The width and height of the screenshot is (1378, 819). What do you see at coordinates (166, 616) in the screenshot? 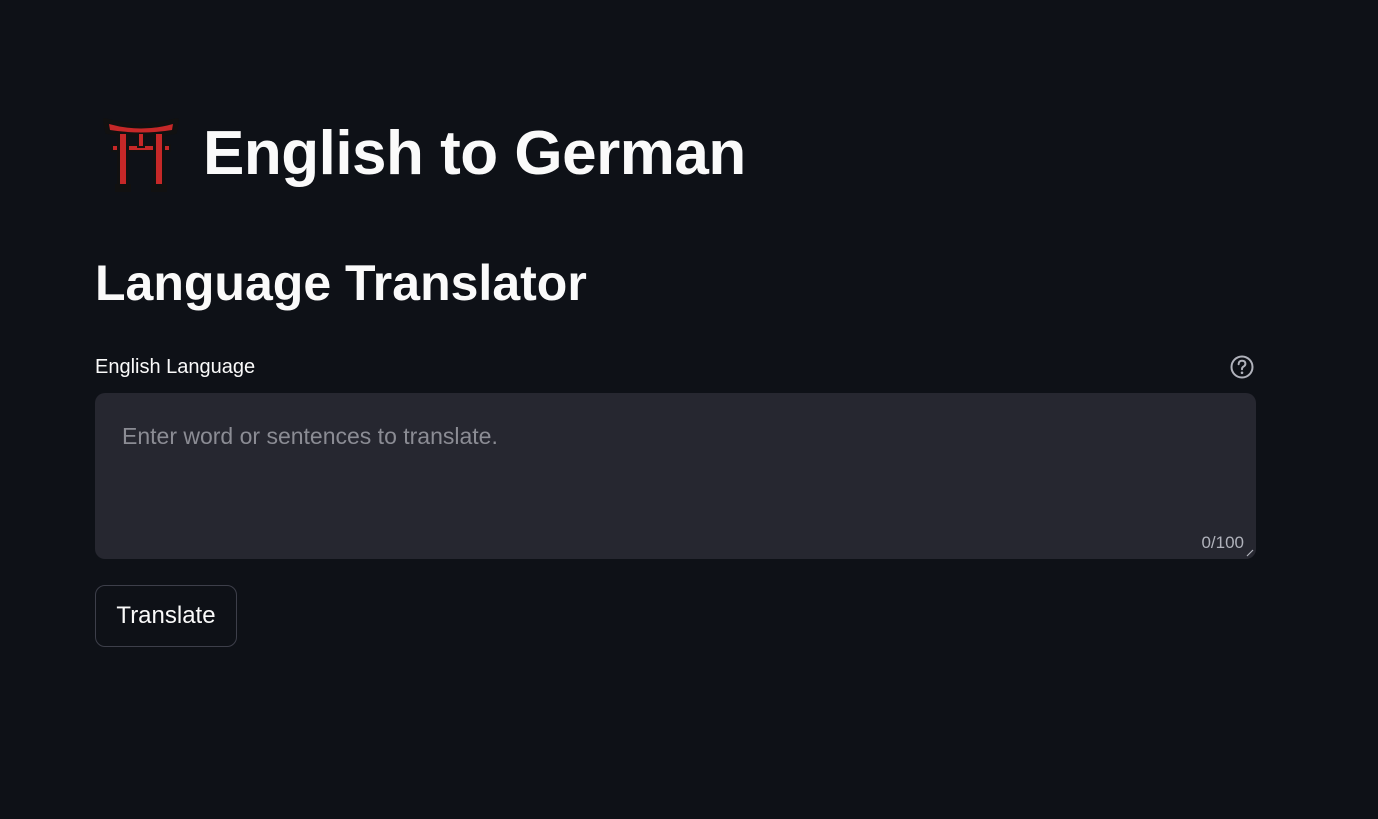
I see `translate-button: Translate` at bounding box center [166, 616].